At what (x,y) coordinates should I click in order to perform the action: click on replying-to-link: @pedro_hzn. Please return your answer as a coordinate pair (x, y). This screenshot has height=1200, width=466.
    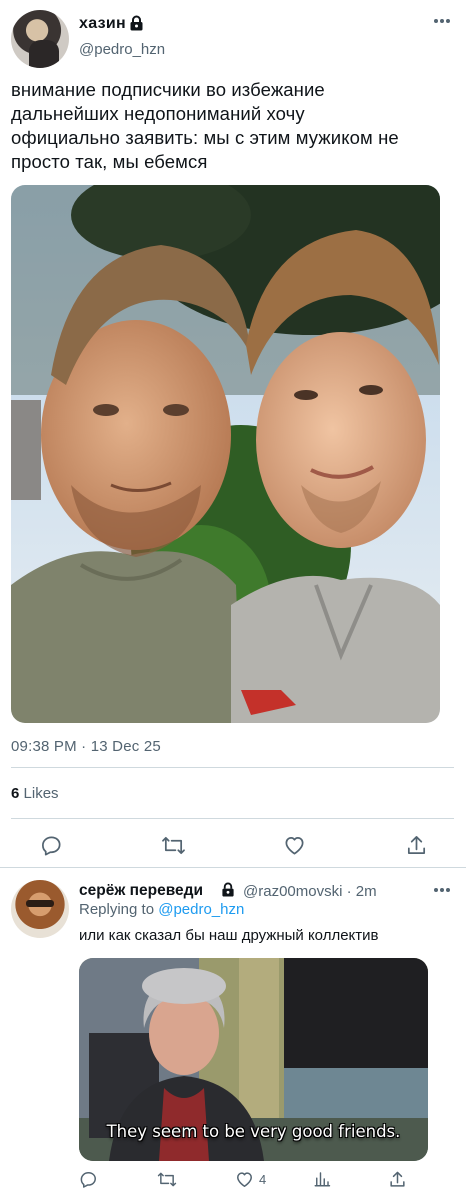
    Looking at the image, I should click on (201, 909).